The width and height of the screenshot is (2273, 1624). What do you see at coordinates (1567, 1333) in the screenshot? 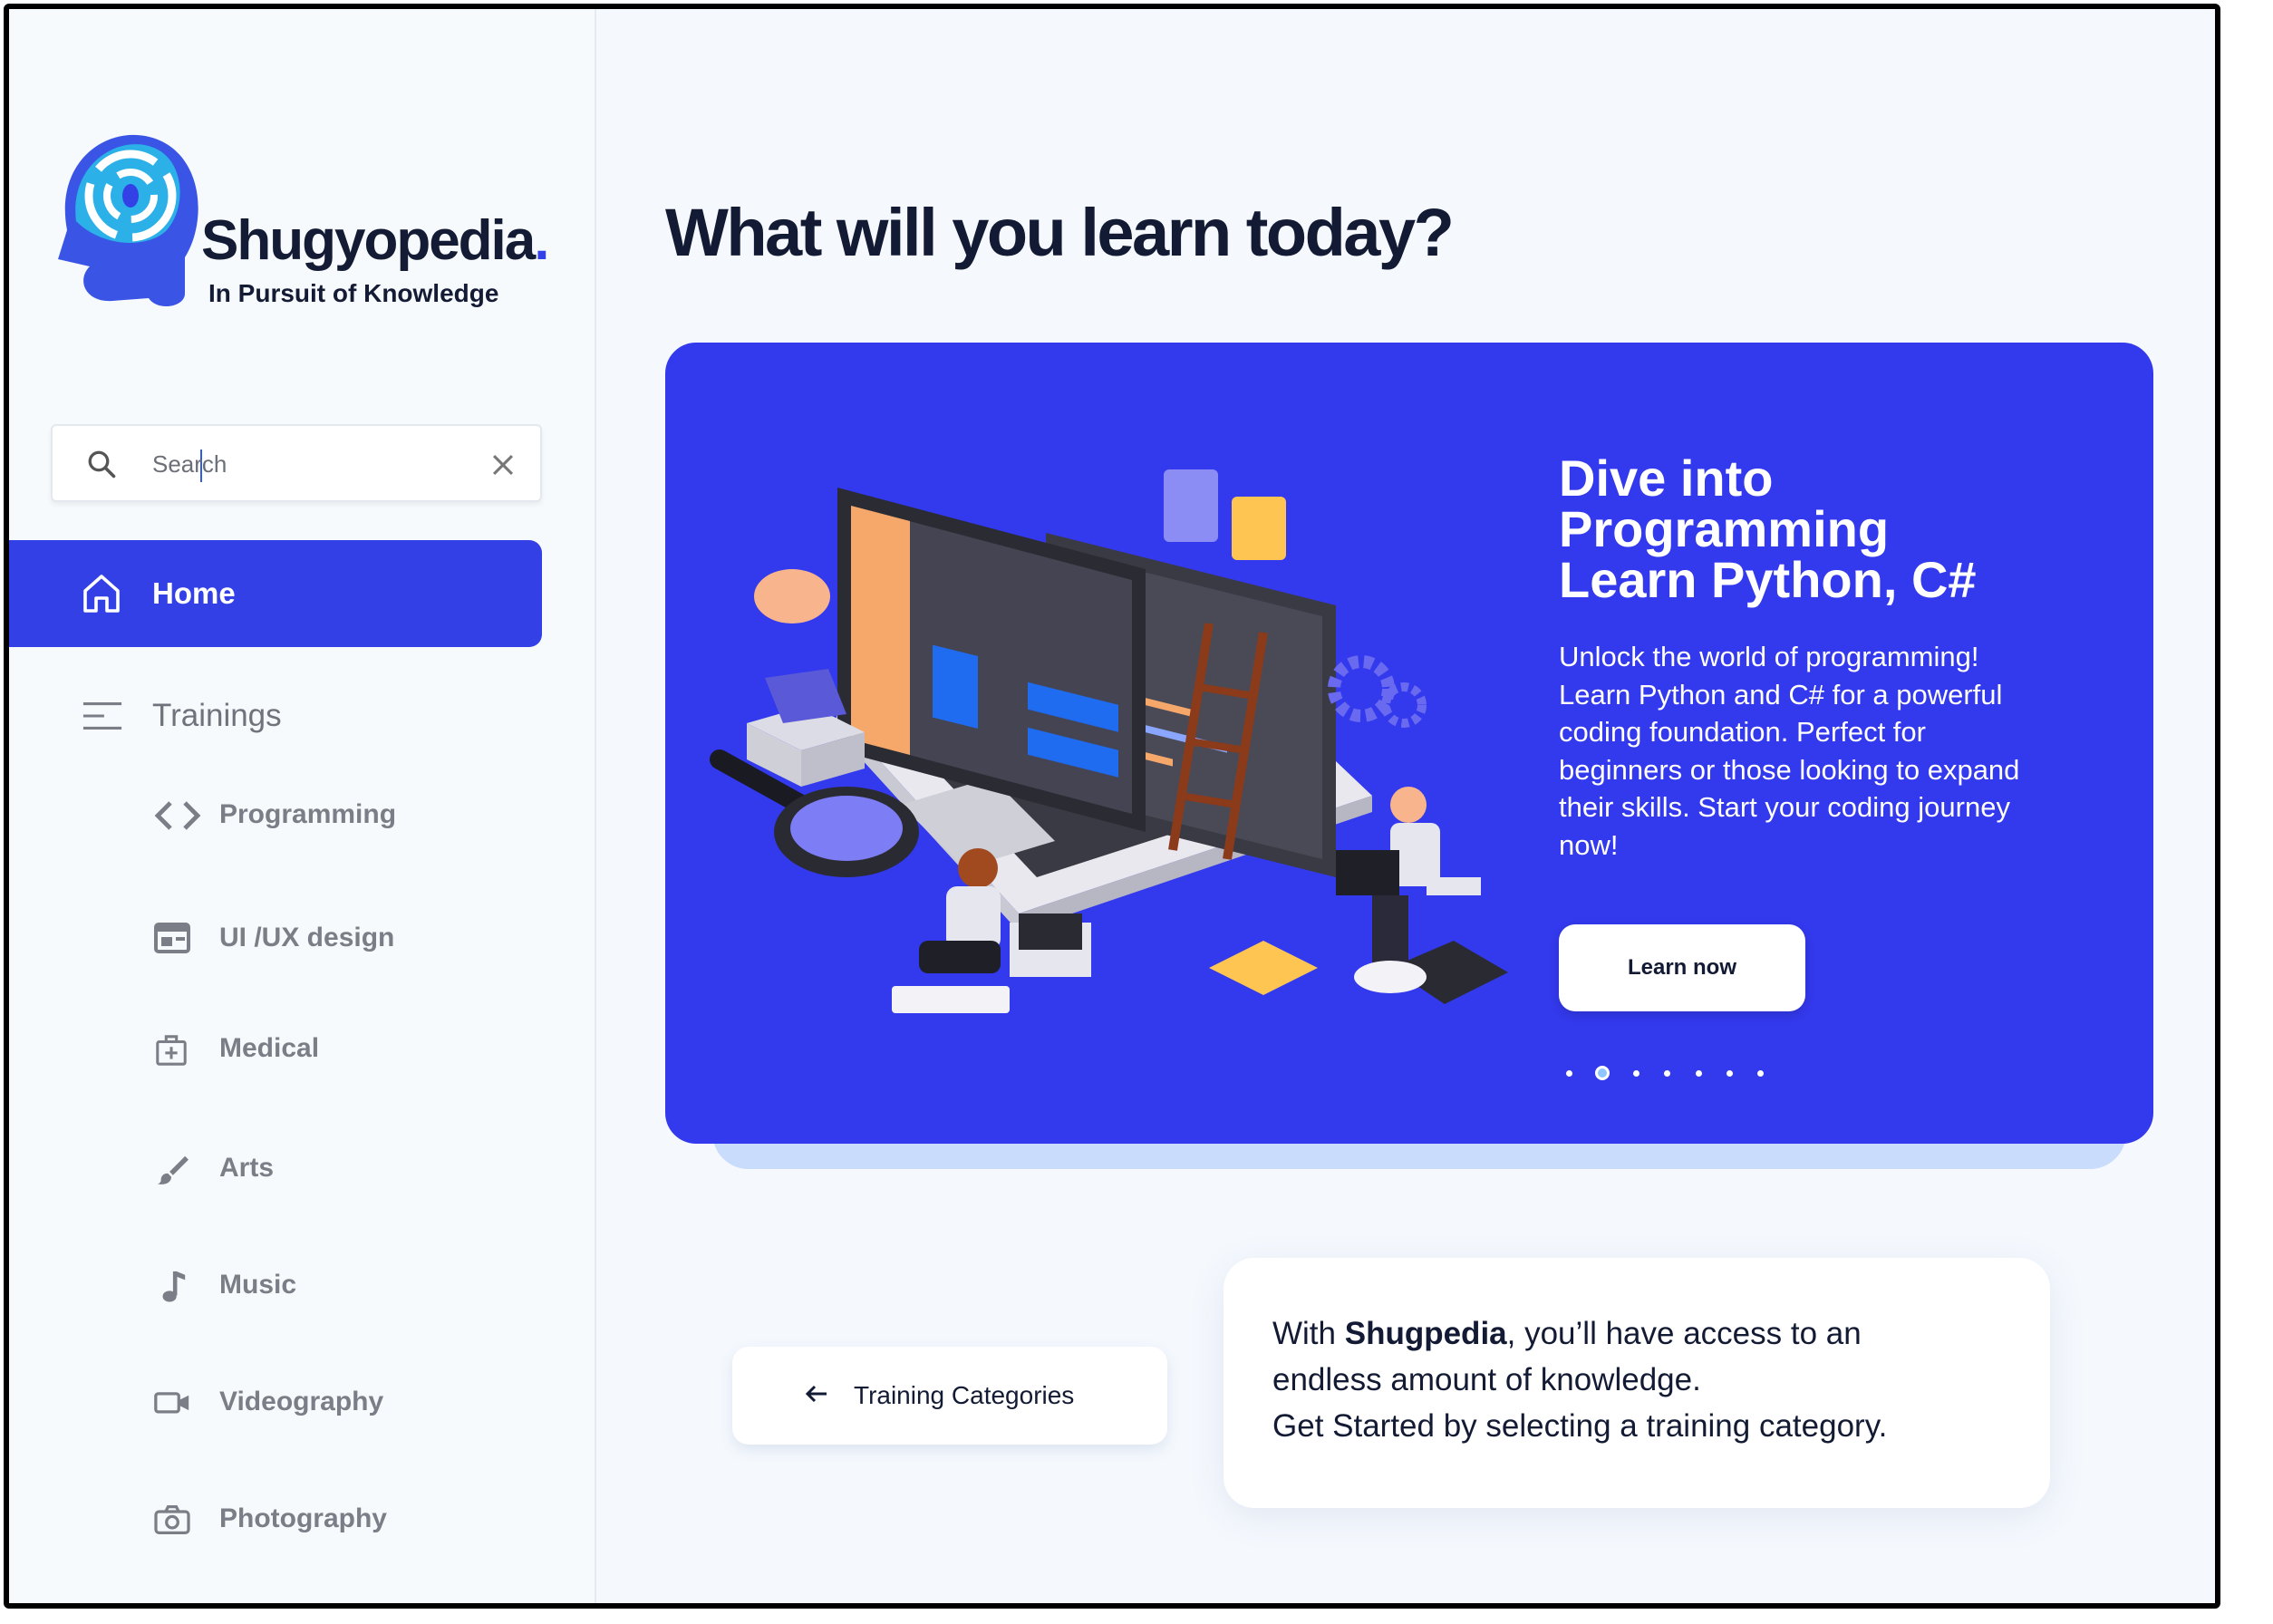
I see `info-line-1: With Shugpedia, you’ll have access to an` at bounding box center [1567, 1333].